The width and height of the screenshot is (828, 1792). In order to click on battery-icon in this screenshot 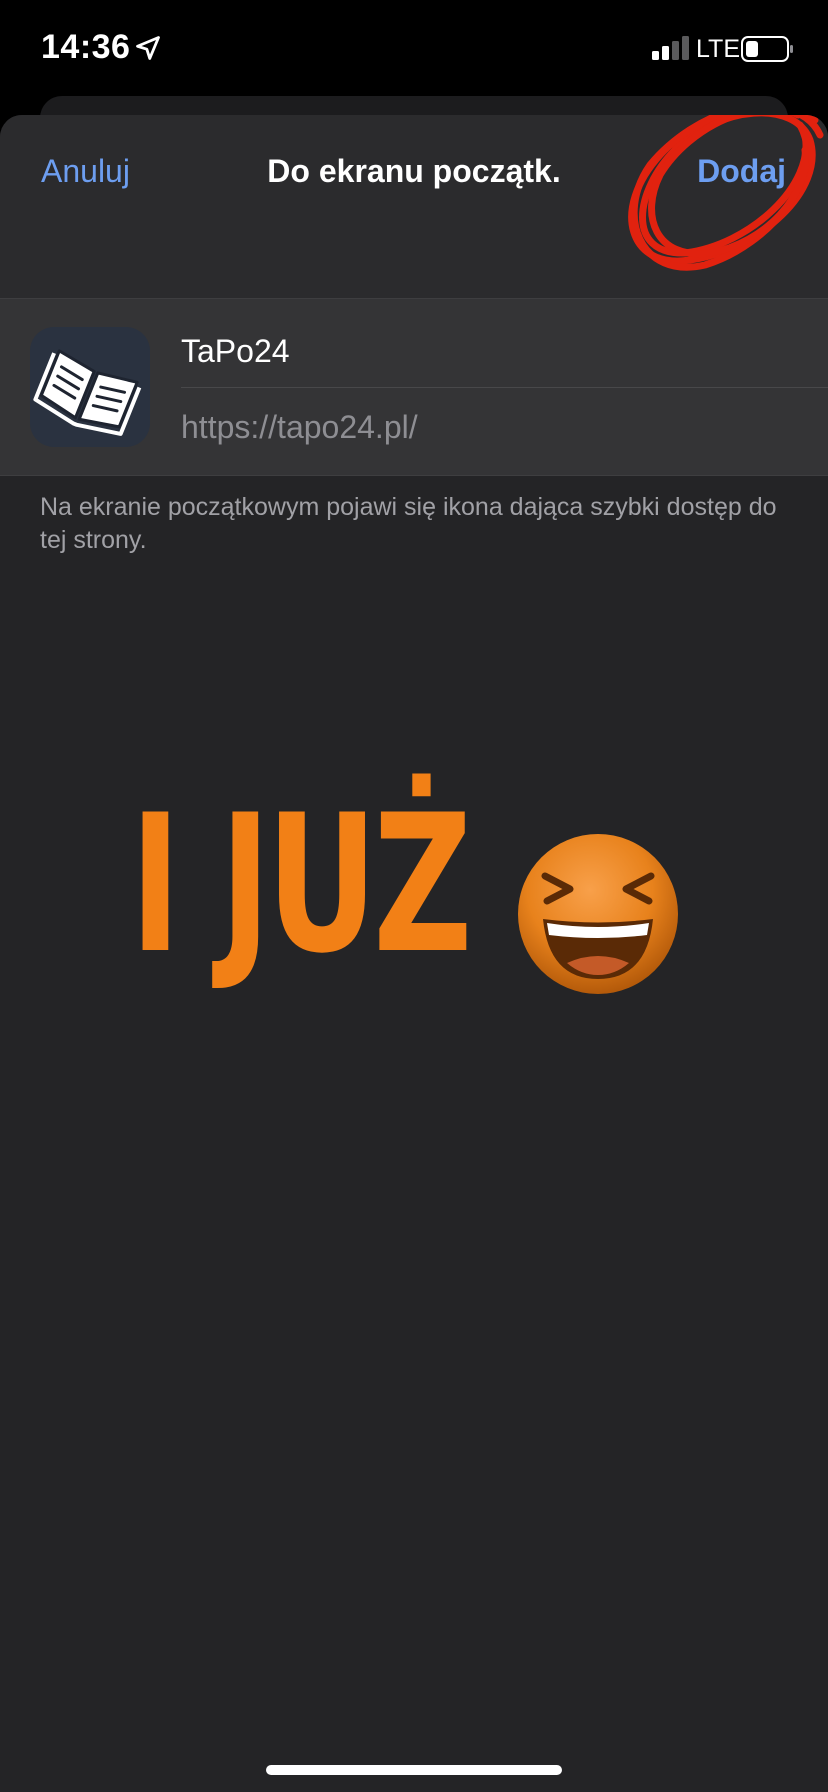, I will do `click(767, 49)`.